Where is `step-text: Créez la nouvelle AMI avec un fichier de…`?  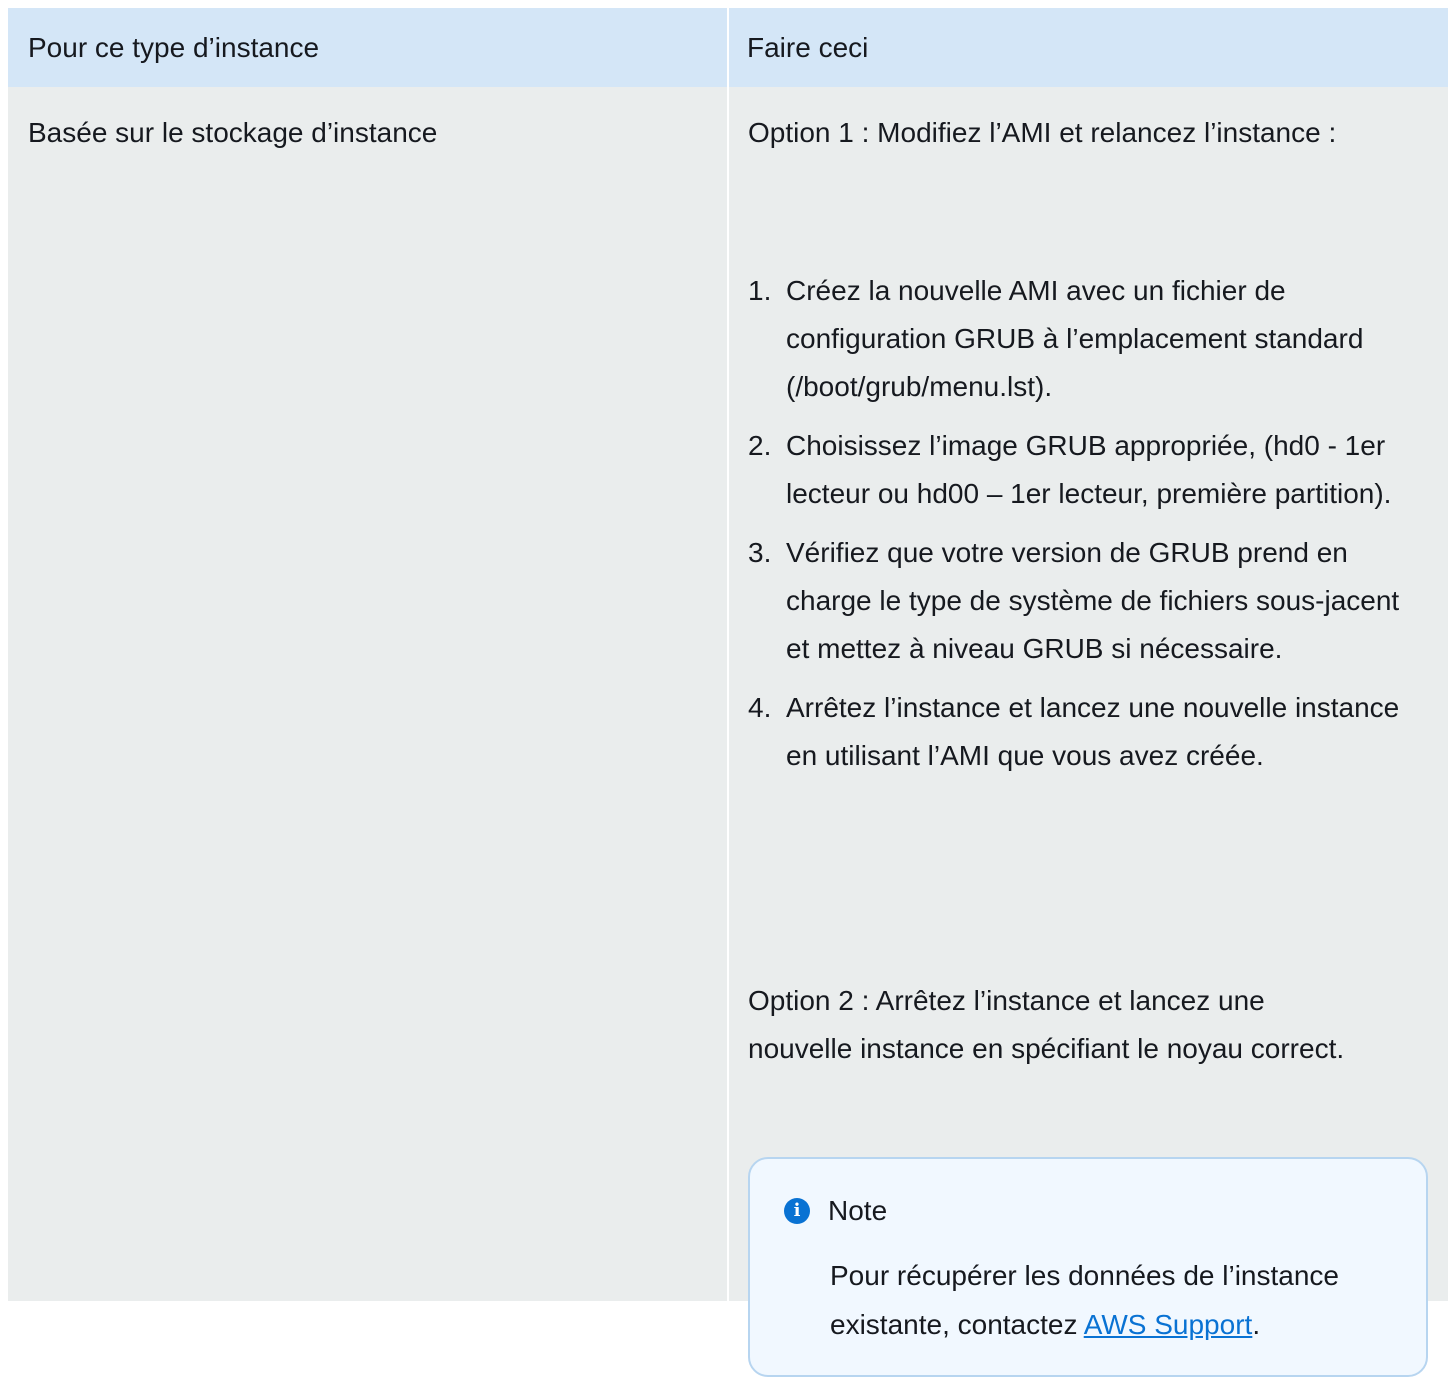 step-text: Créez la nouvelle AMI avec un fichier de… is located at coordinates (1075, 338).